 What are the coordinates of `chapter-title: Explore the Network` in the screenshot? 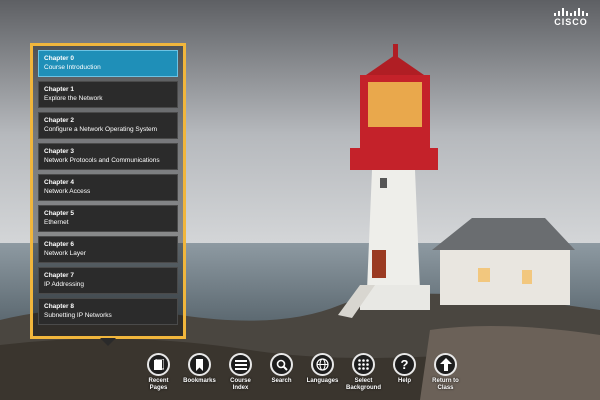 It's located at (73, 98).